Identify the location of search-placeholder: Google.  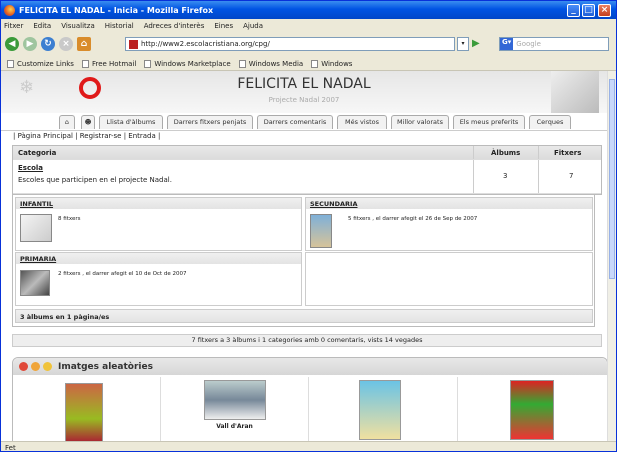
(528, 44).